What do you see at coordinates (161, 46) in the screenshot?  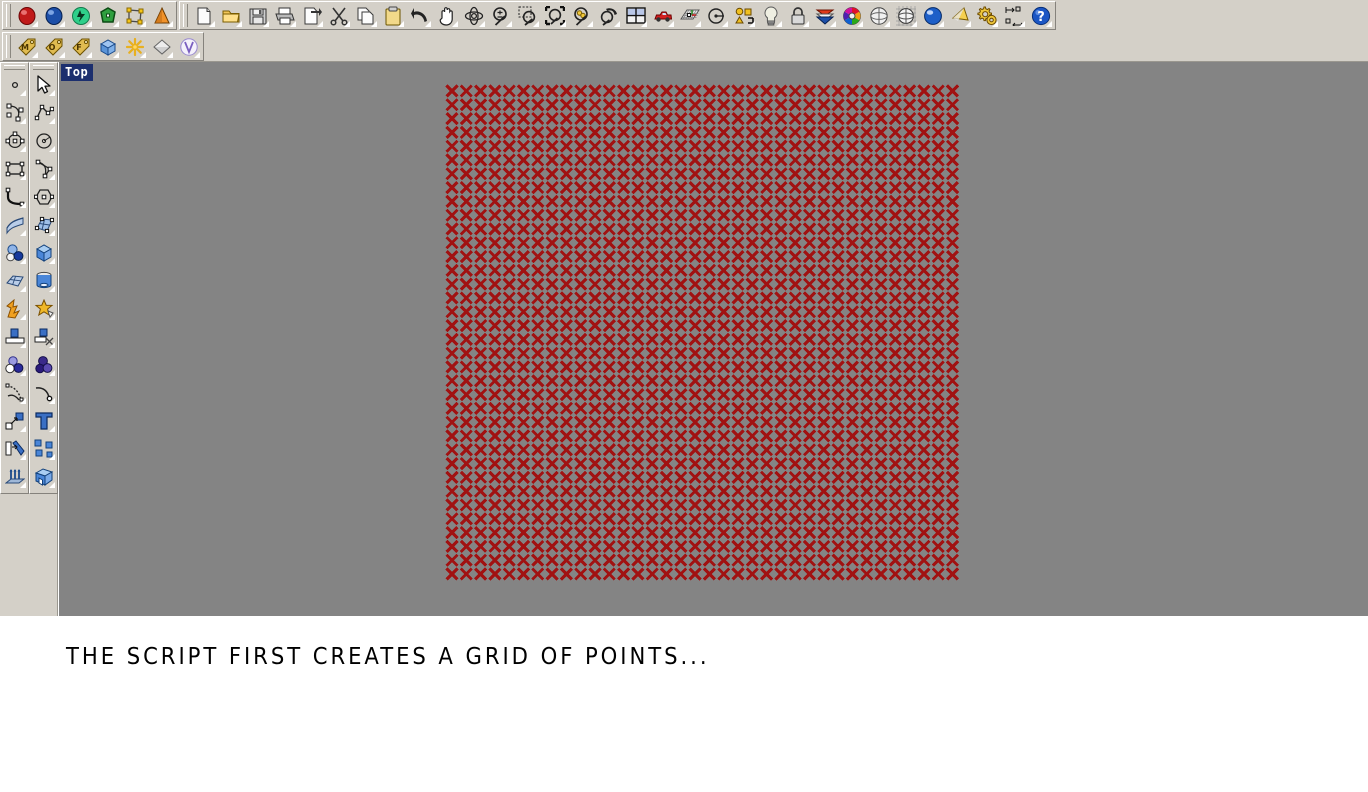 I see `diamond-icon` at bounding box center [161, 46].